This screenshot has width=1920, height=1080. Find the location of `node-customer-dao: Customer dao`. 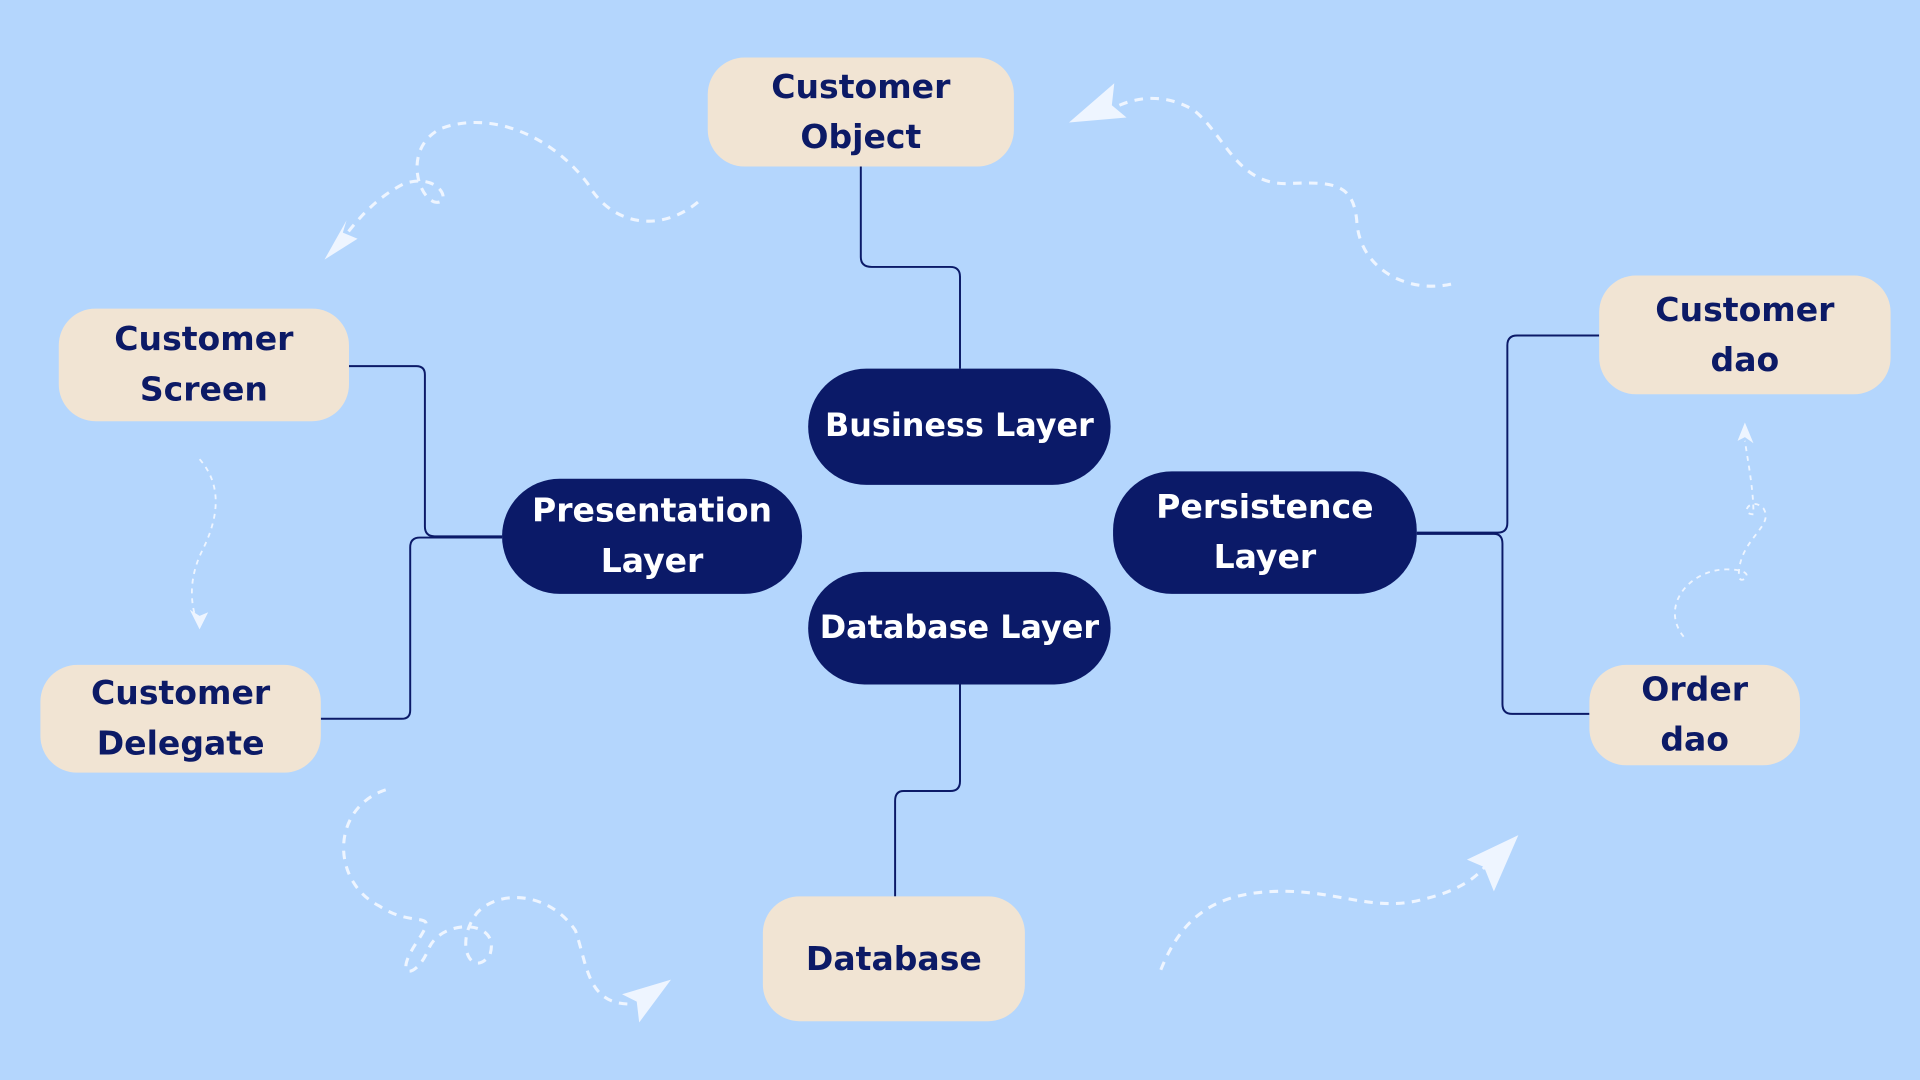

node-customer-dao: Customer dao is located at coordinates (1745, 335).